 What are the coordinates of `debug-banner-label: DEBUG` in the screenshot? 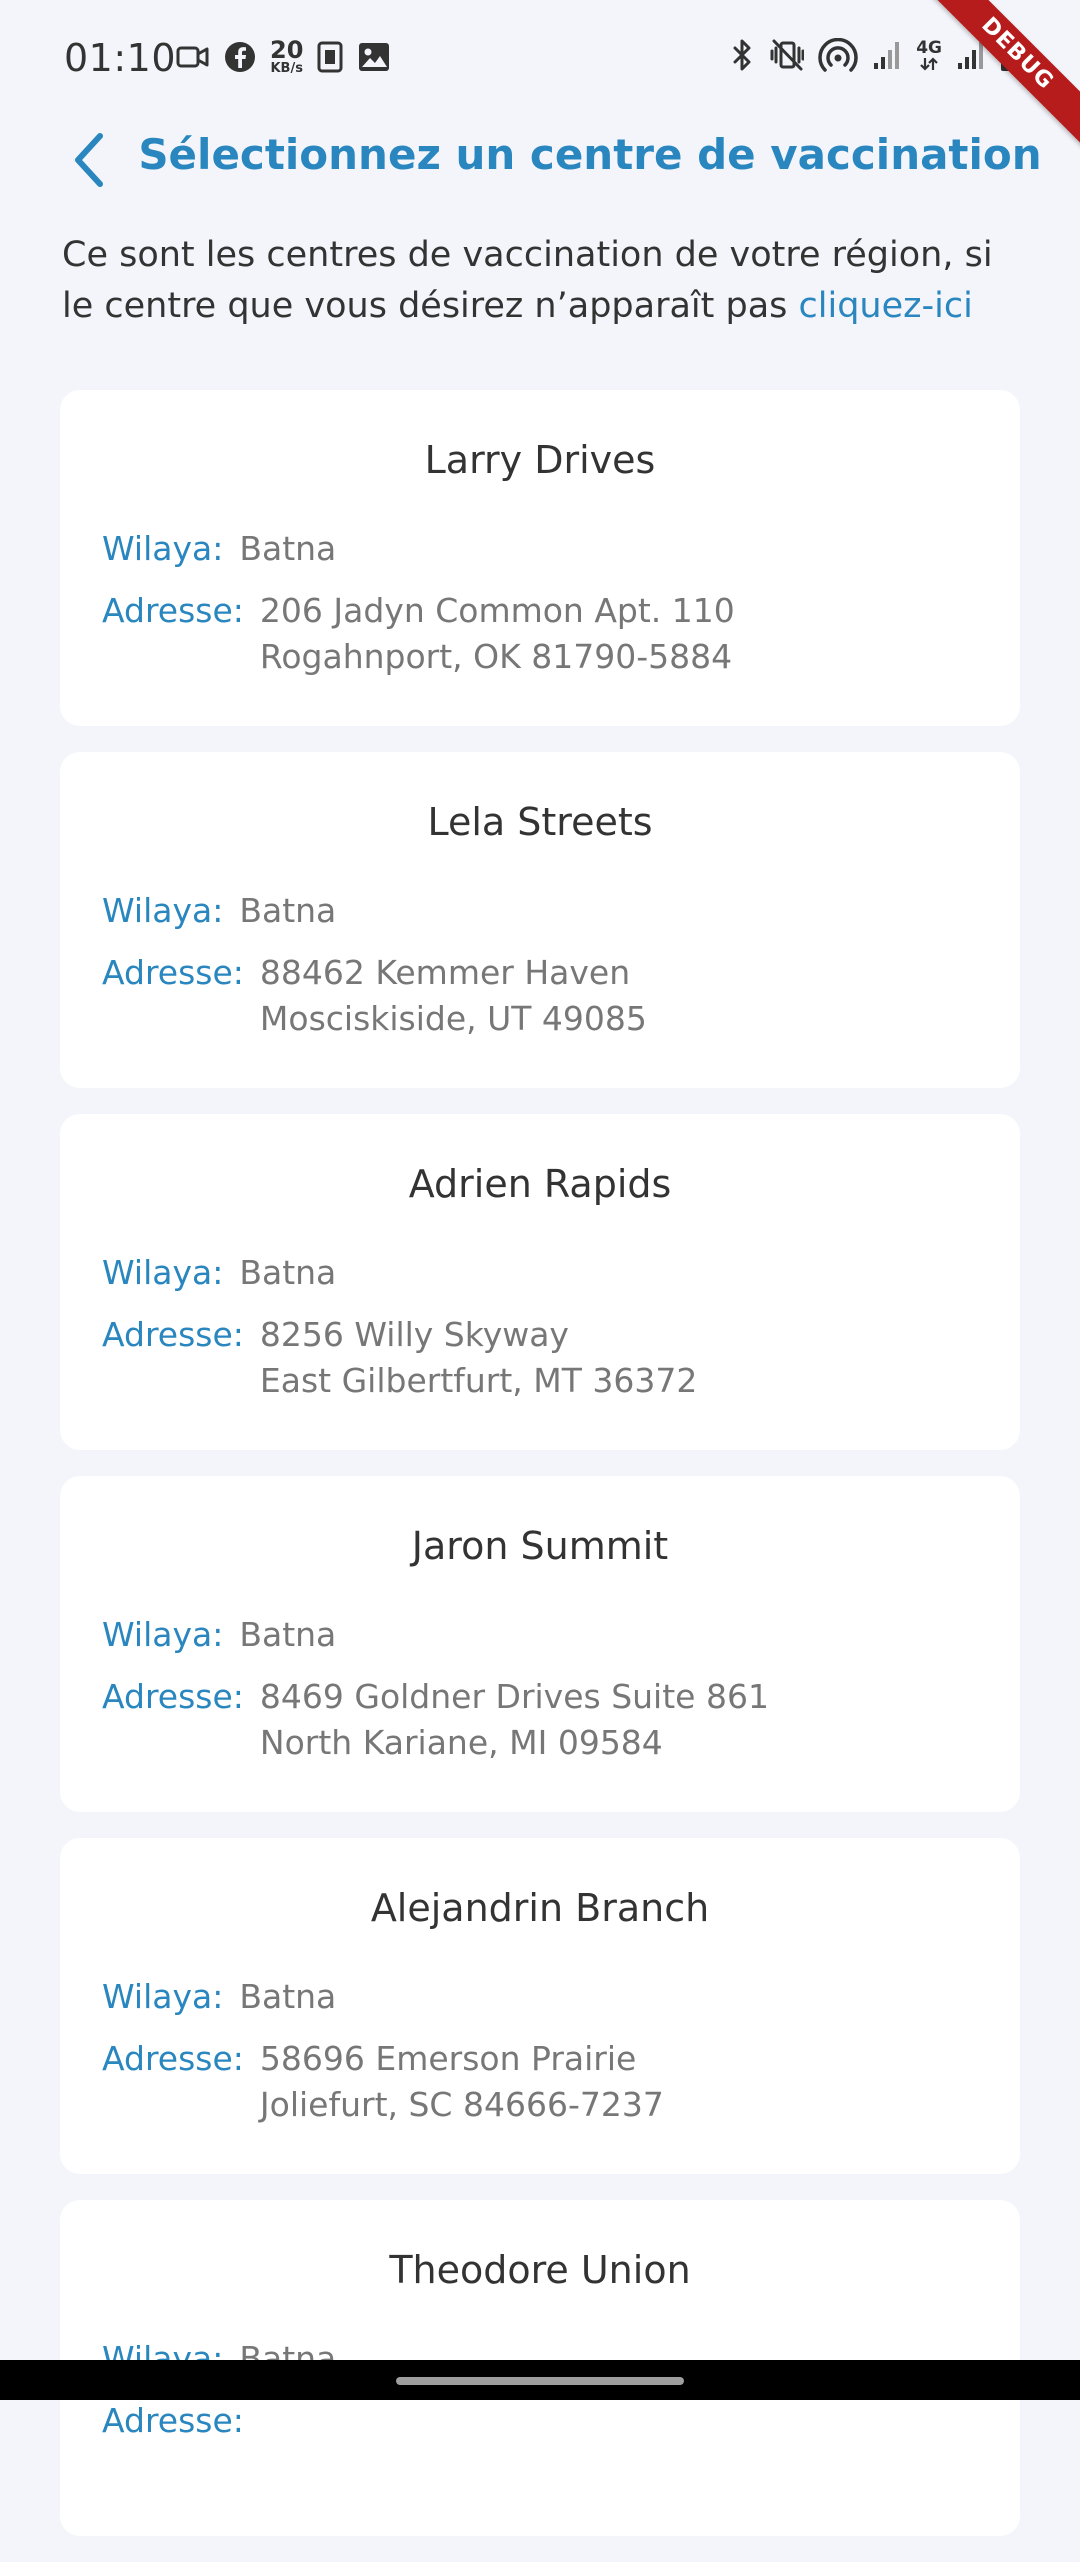 It's located at (1005, 74).